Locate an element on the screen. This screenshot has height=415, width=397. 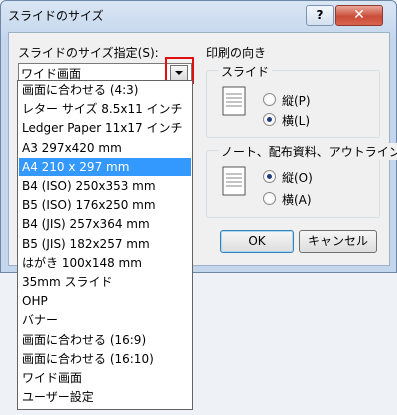
list-item-selected: A4 210 x 297 mm is located at coordinates (105, 167).